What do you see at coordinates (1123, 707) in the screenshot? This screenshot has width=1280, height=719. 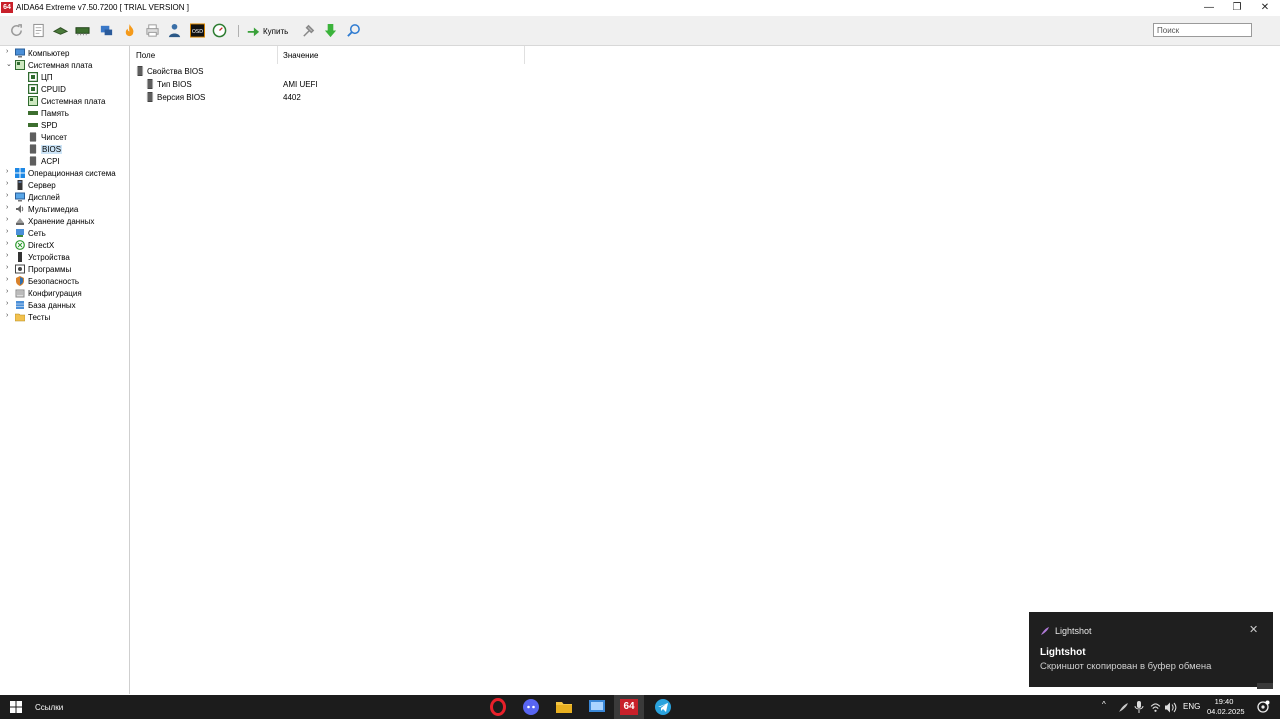 I see `lightshot-tray-icon` at bounding box center [1123, 707].